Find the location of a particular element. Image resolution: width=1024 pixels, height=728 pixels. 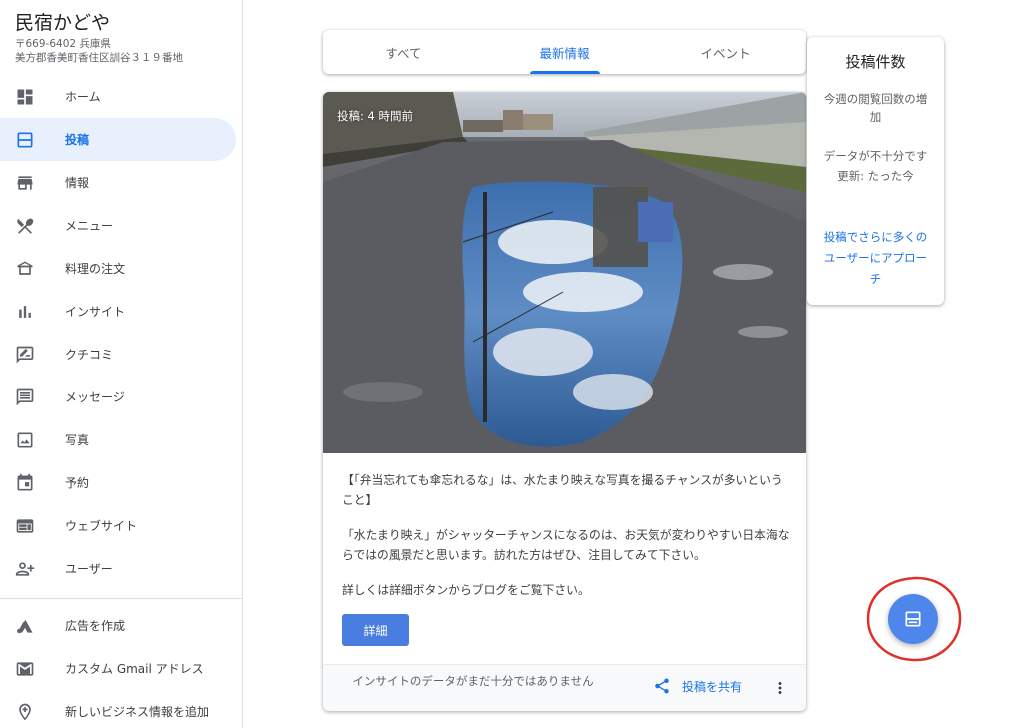

add-user-icon is located at coordinates (25, 569).